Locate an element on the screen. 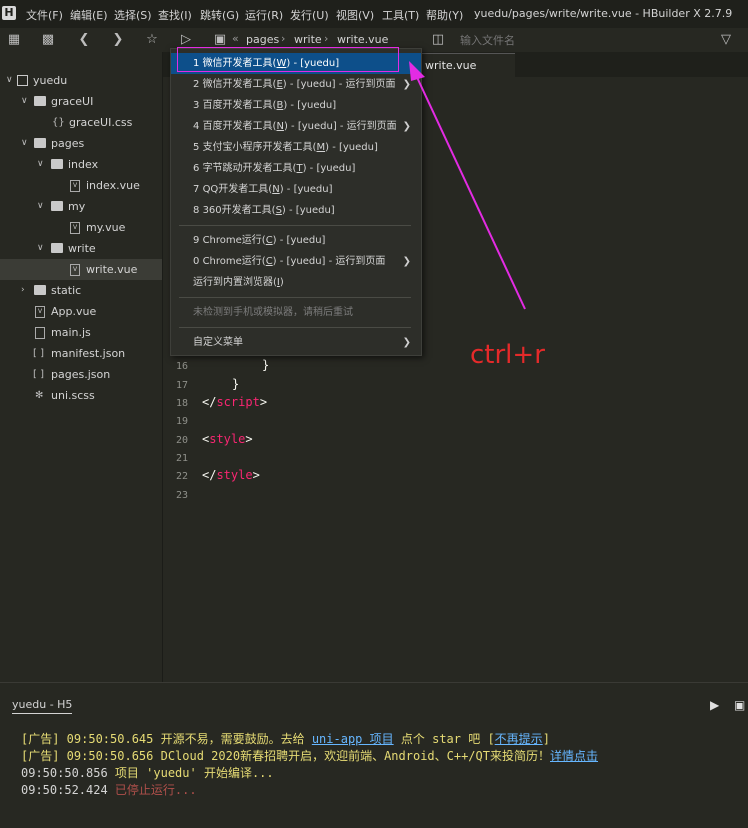  menu-item-wechat-devtools-page: 2 微信开发者工具(E) - [yuedu] - 运行到页面 ❯ is located at coordinates (296, 84).